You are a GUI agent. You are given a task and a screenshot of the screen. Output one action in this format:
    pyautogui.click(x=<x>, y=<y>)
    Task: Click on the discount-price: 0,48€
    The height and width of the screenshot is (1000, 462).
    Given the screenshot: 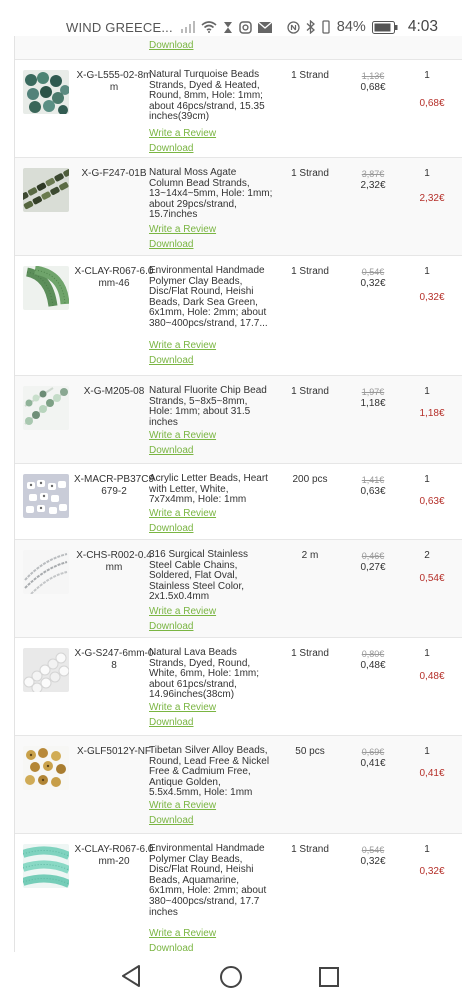 What is the action you would take?
    pyautogui.click(x=373, y=665)
    